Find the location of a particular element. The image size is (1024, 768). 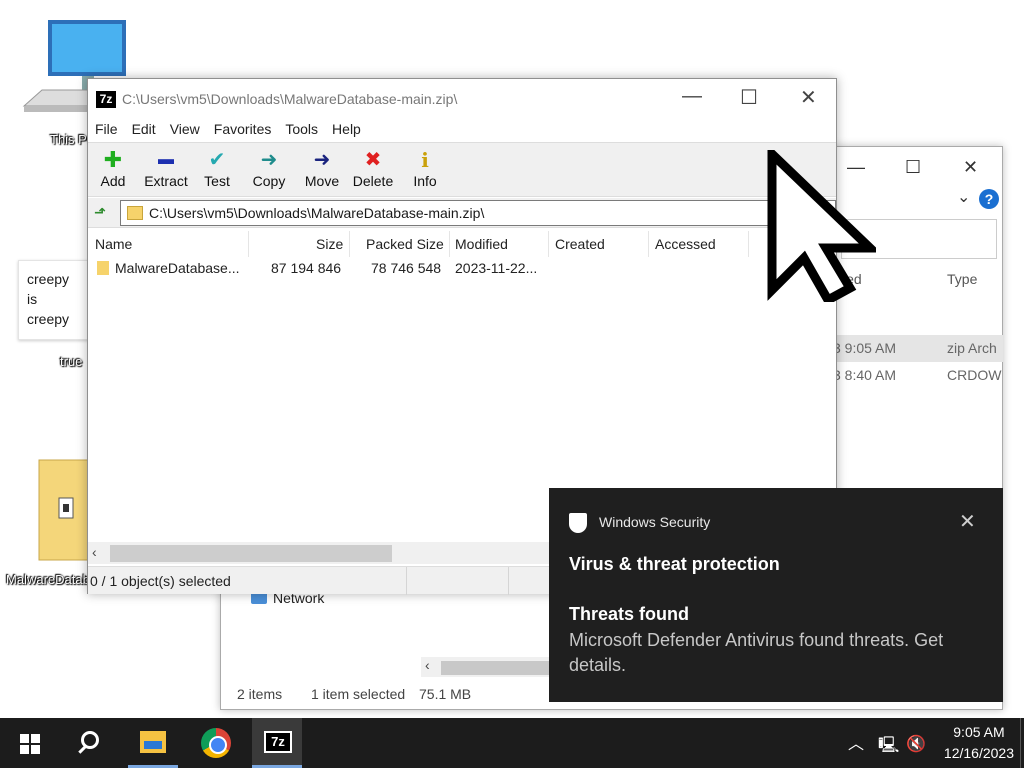

close-button: ✕ is located at coordinates (808, 97).